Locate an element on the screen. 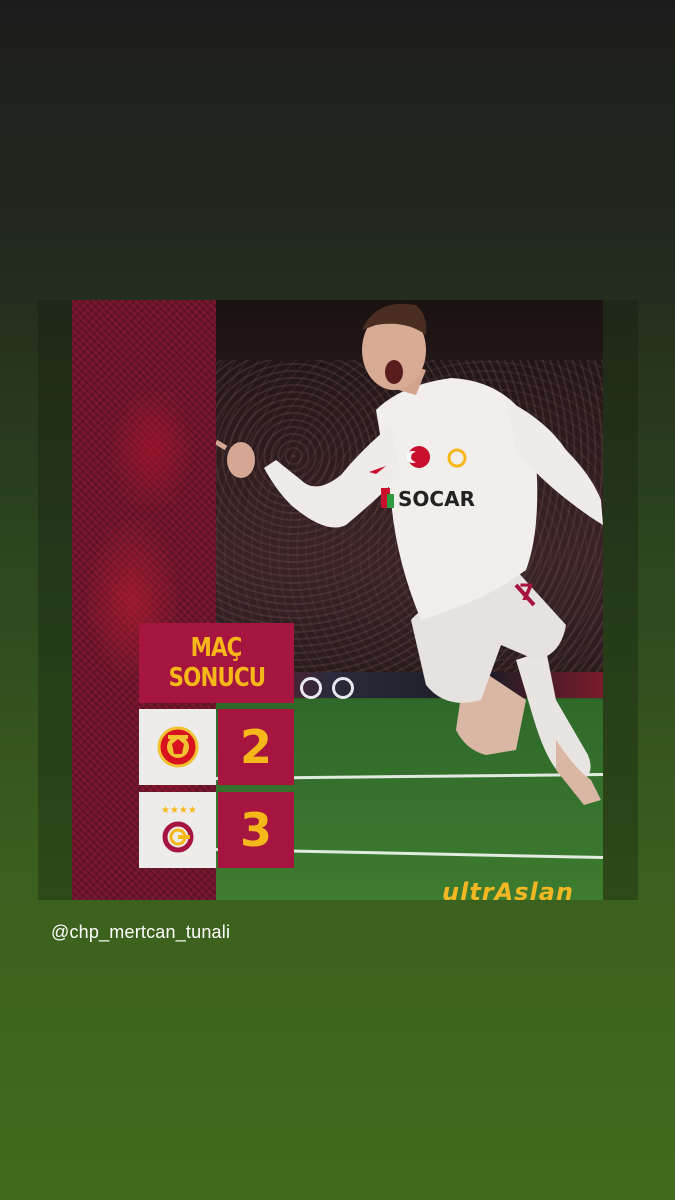 The image size is (675, 1200). home-team-score: 2 is located at coordinates (256, 747).